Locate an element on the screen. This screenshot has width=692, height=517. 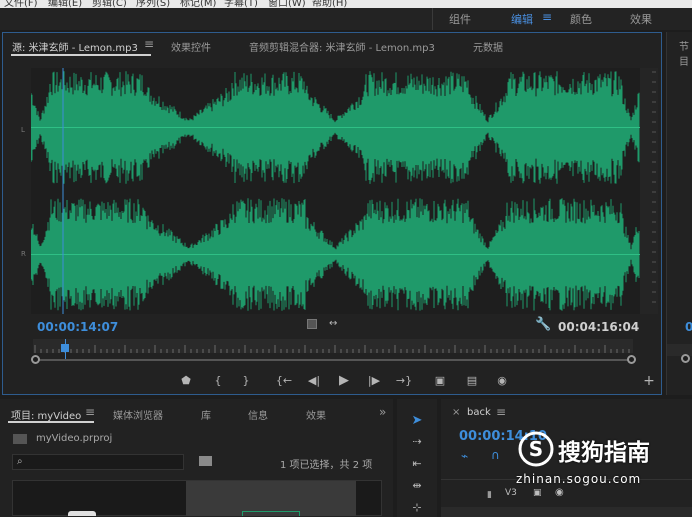
menu-marker: 标记(M) is located at coordinates (198, 4).